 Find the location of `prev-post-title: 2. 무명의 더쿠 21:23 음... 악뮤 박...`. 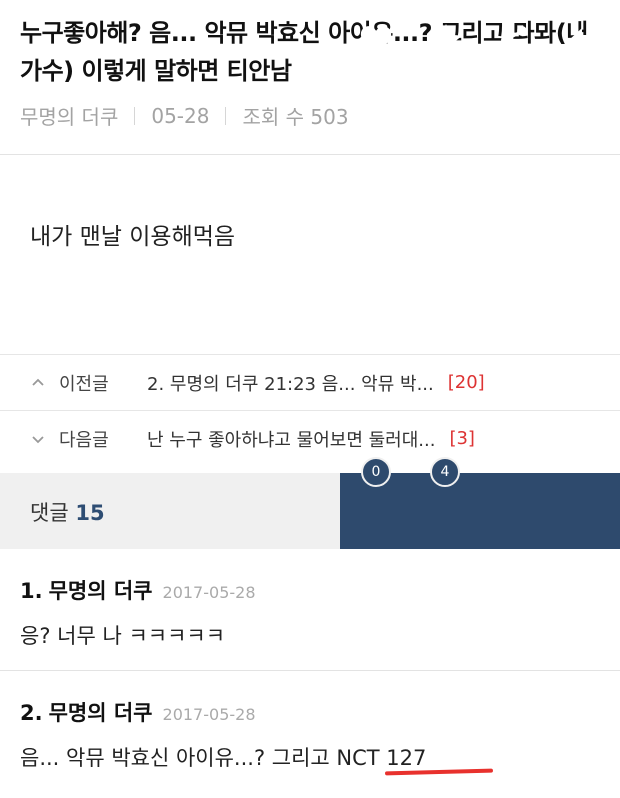

prev-post-title: 2. 무명의 더쿠 21:23 음... 악뮤 박... is located at coordinates (290, 383).